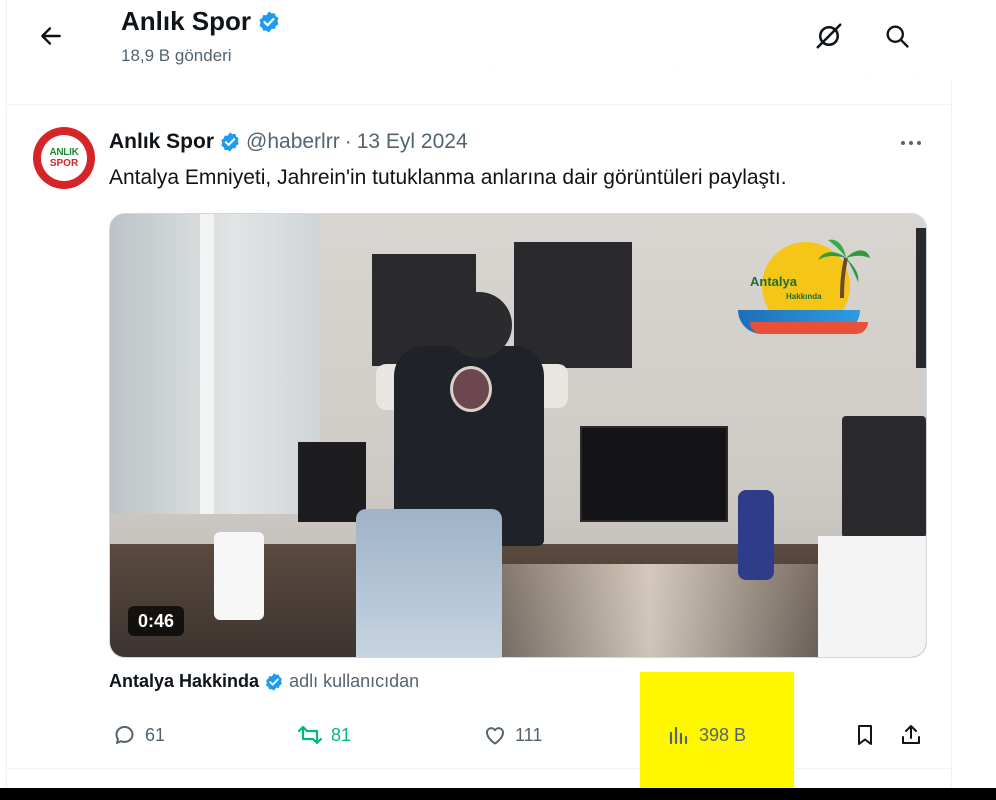  I want to click on share-button, so click(911, 735).